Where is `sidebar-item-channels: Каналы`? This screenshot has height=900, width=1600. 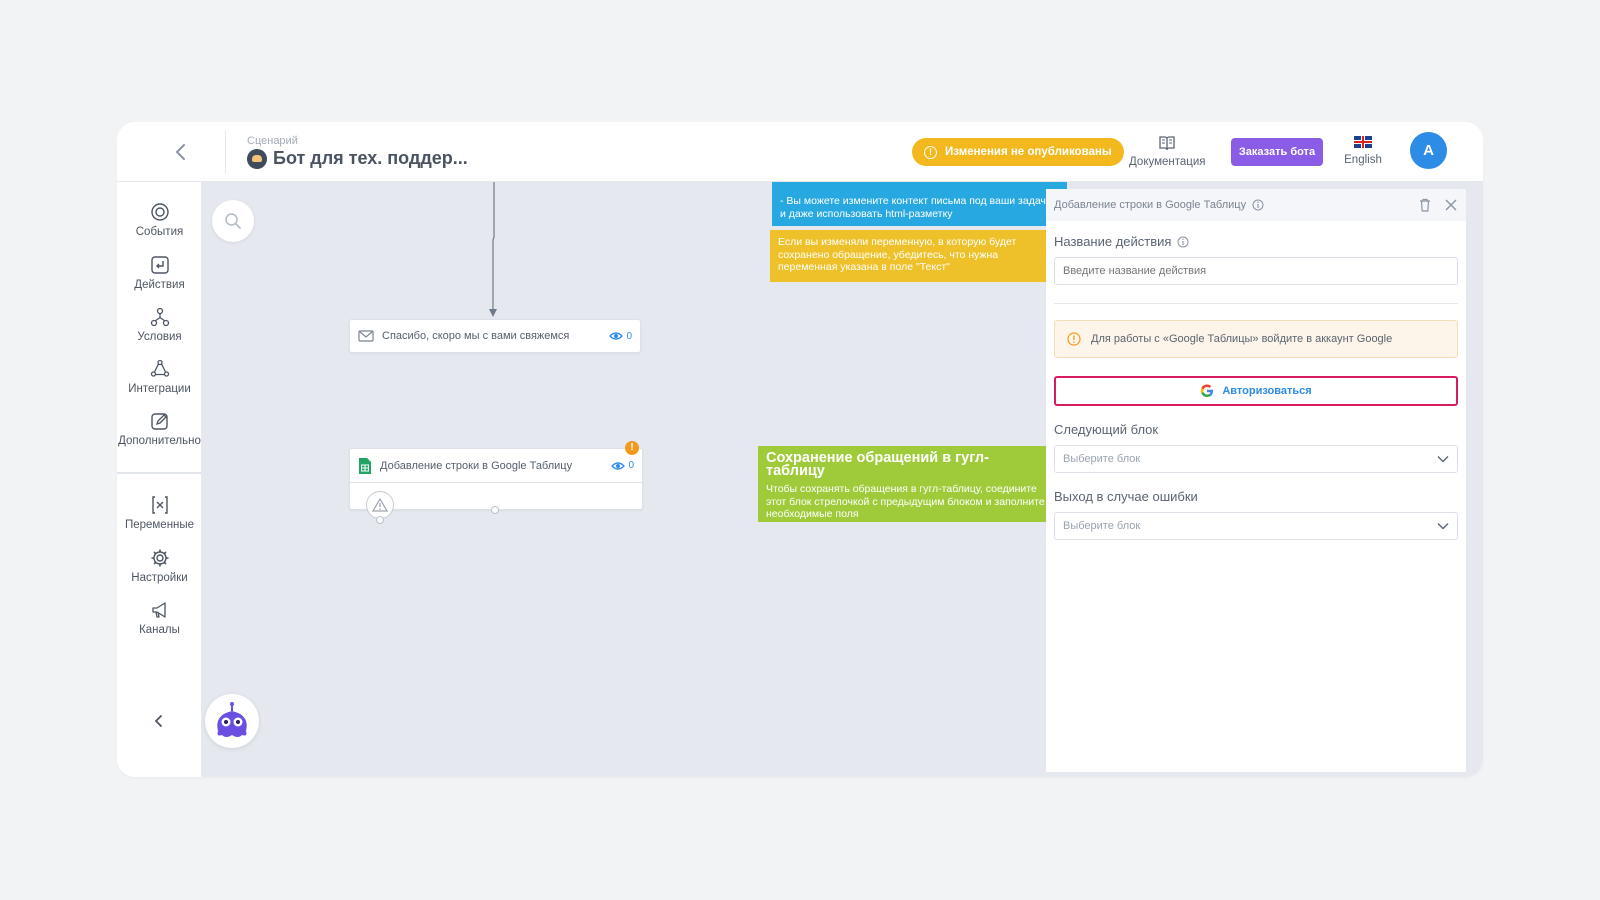
sidebar-item-channels: Каналы is located at coordinates (159, 618).